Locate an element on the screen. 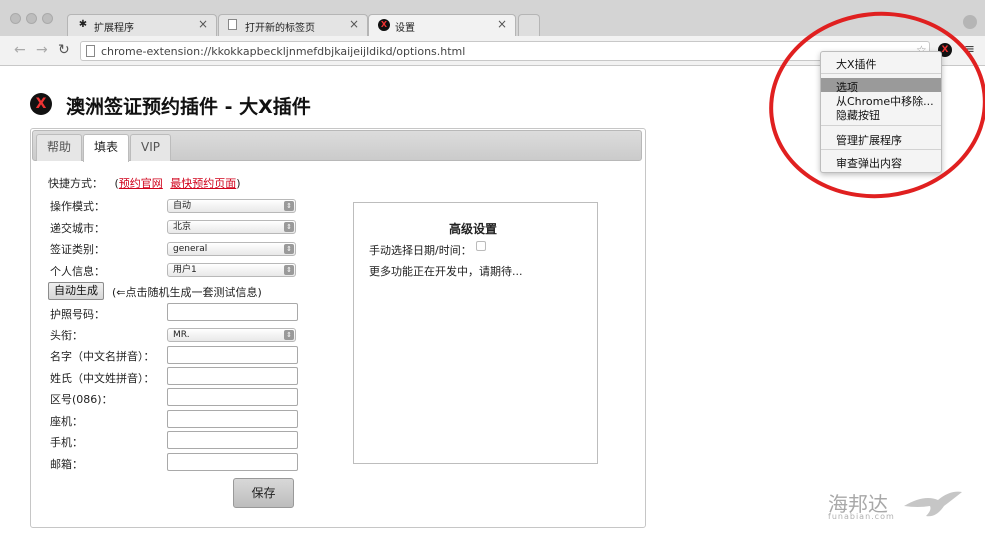 The height and width of the screenshot is (539, 985). title-label: 头衔： is located at coordinates (66, 335).